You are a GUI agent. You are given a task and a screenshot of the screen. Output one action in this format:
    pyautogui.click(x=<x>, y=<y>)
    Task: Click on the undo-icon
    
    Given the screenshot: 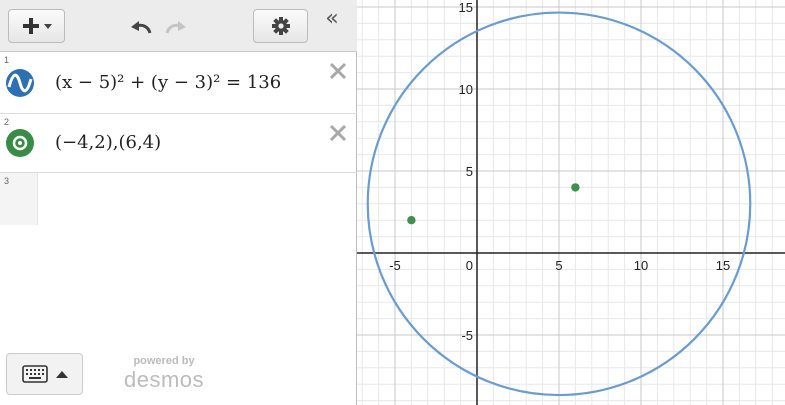 What is the action you would take?
    pyautogui.click(x=141, y=27)
    